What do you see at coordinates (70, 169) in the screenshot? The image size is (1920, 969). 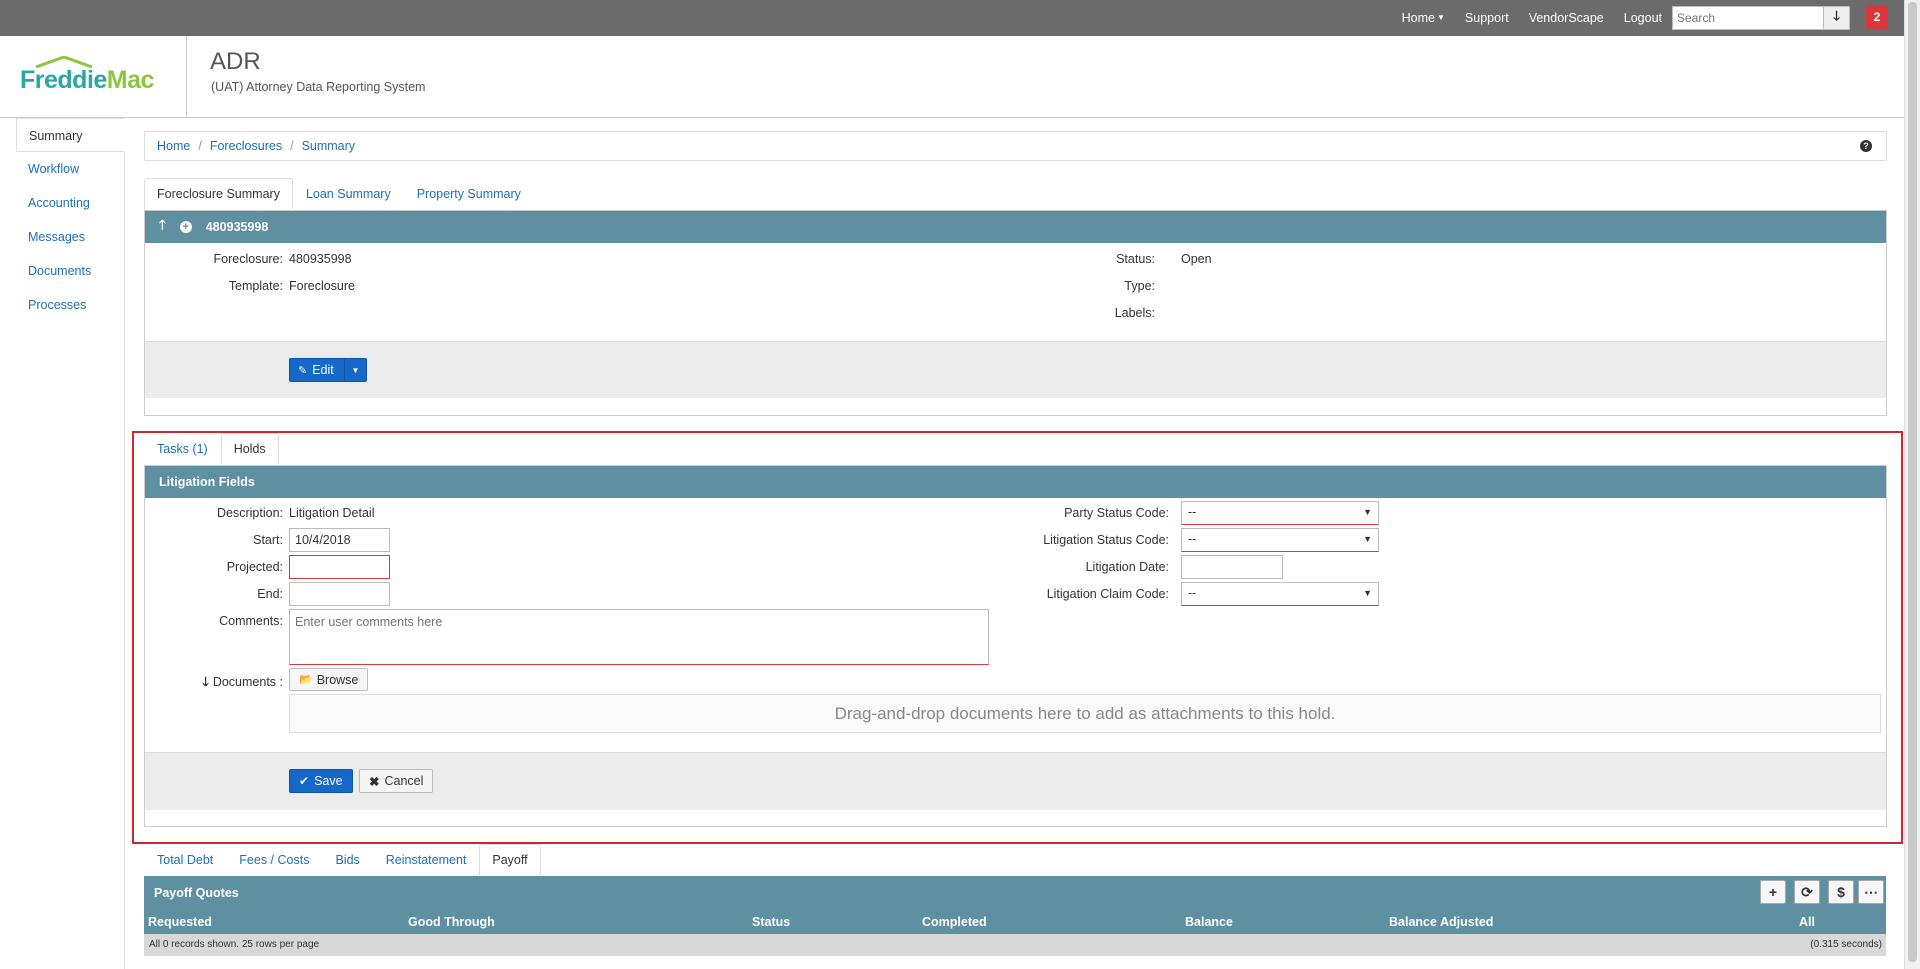 I see `sidebar-item-workflow: Workflow` at bounding box center [70, 169].